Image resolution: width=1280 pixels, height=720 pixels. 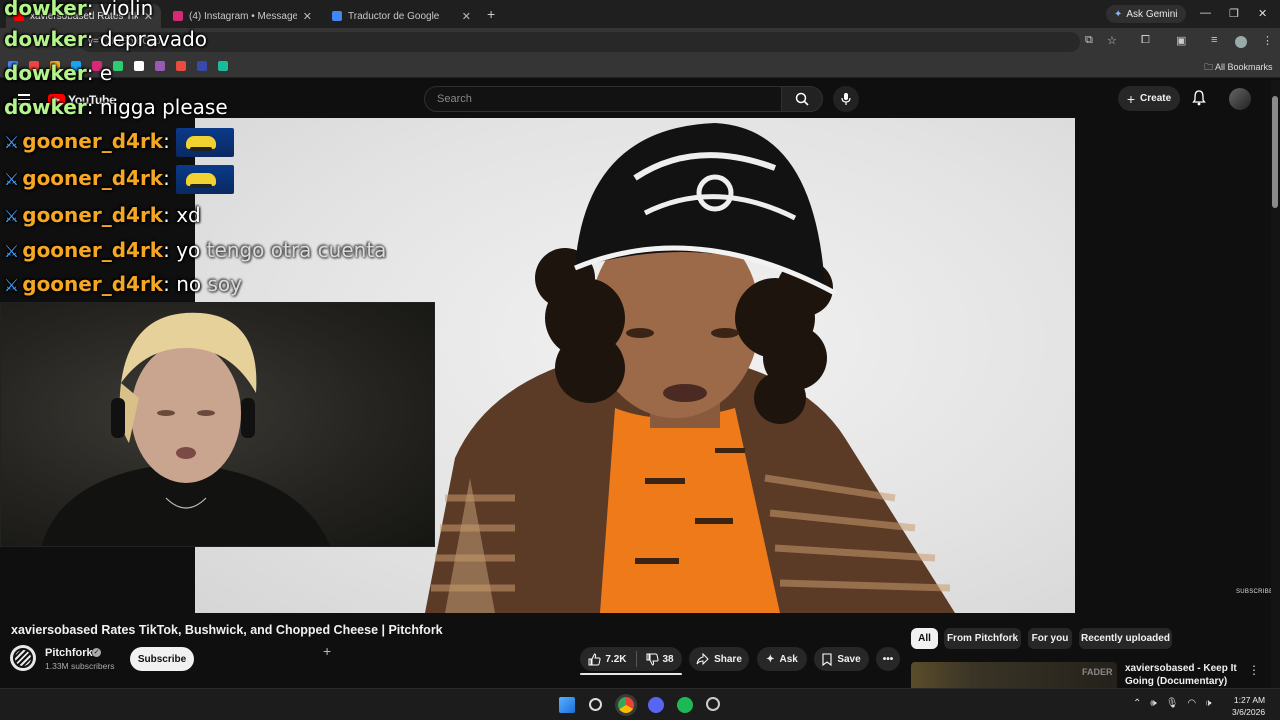 I want to click on chat-username: dowker, so click(x=45, y=107).